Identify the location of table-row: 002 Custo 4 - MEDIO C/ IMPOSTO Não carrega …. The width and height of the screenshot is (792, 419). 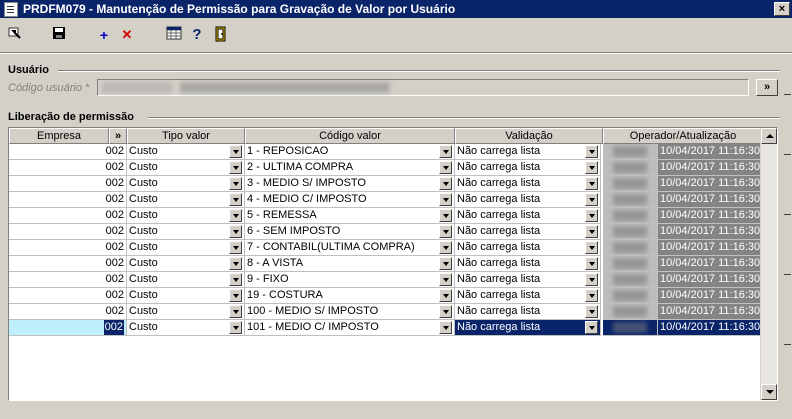
(389, 200).